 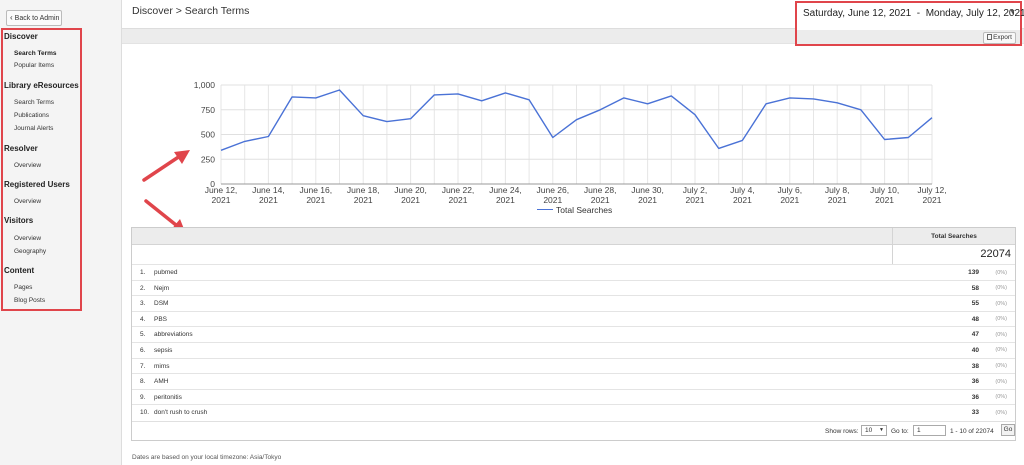 I want to click on x-tick-label: June 18,, so click(x=363, y=190).